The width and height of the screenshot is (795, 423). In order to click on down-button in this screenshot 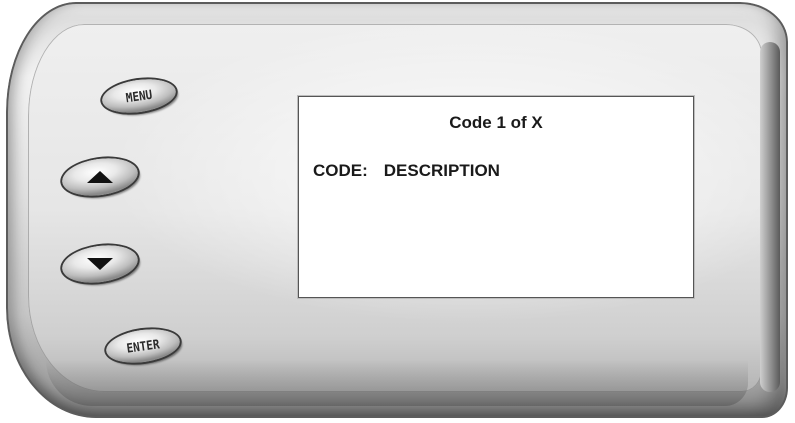, I will do `click(100, 264)`.